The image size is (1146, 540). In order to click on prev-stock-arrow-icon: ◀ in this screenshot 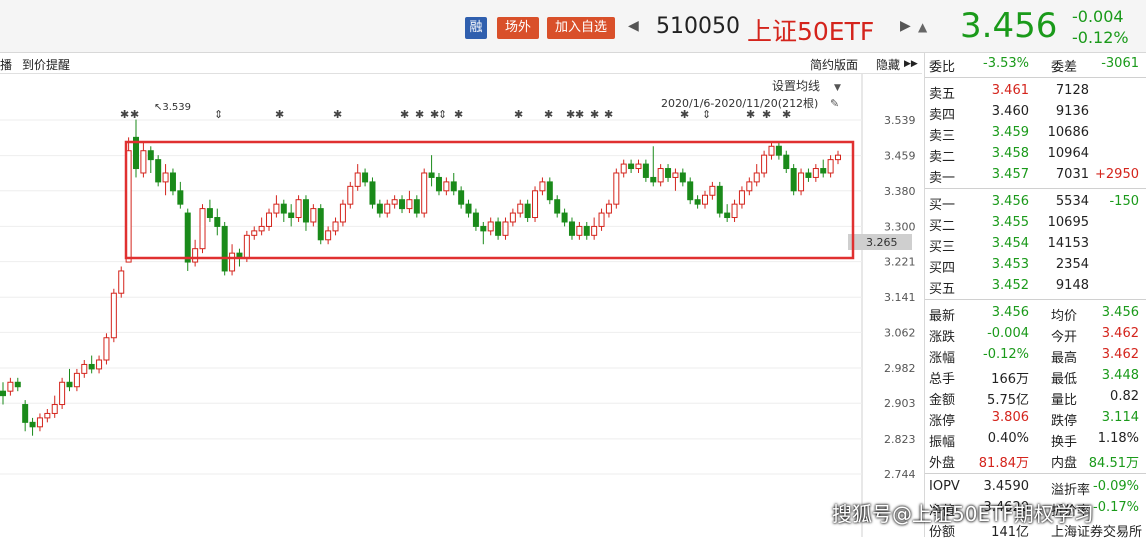, I will do `click(633, 26)`.